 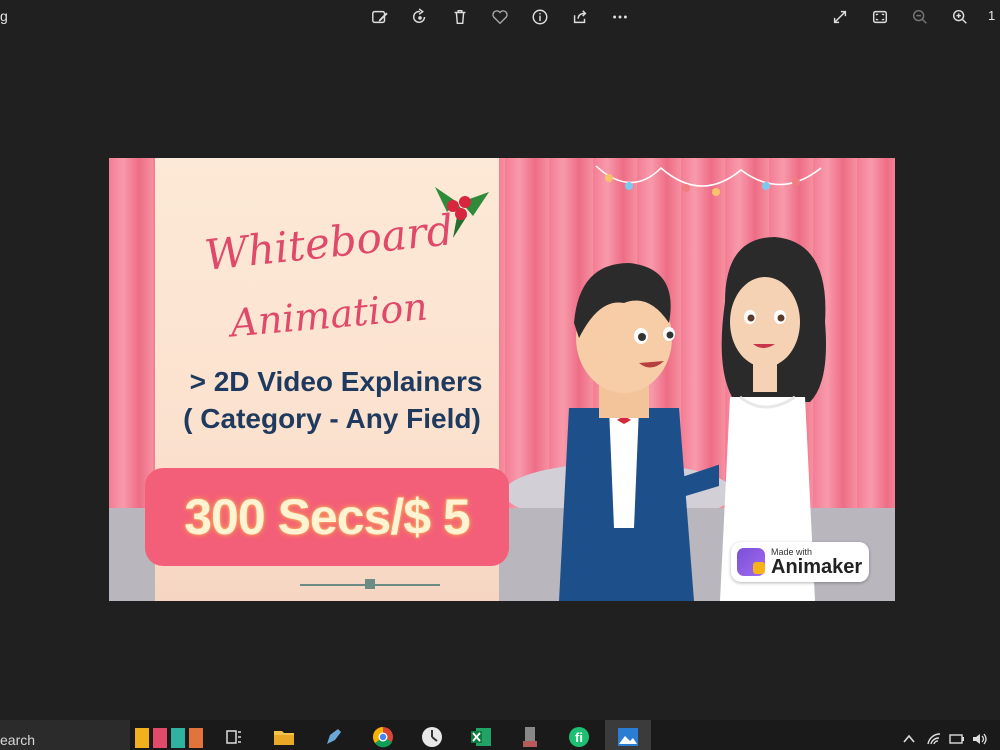 I want to click on device-app-icon, so click(x=530, y=737).